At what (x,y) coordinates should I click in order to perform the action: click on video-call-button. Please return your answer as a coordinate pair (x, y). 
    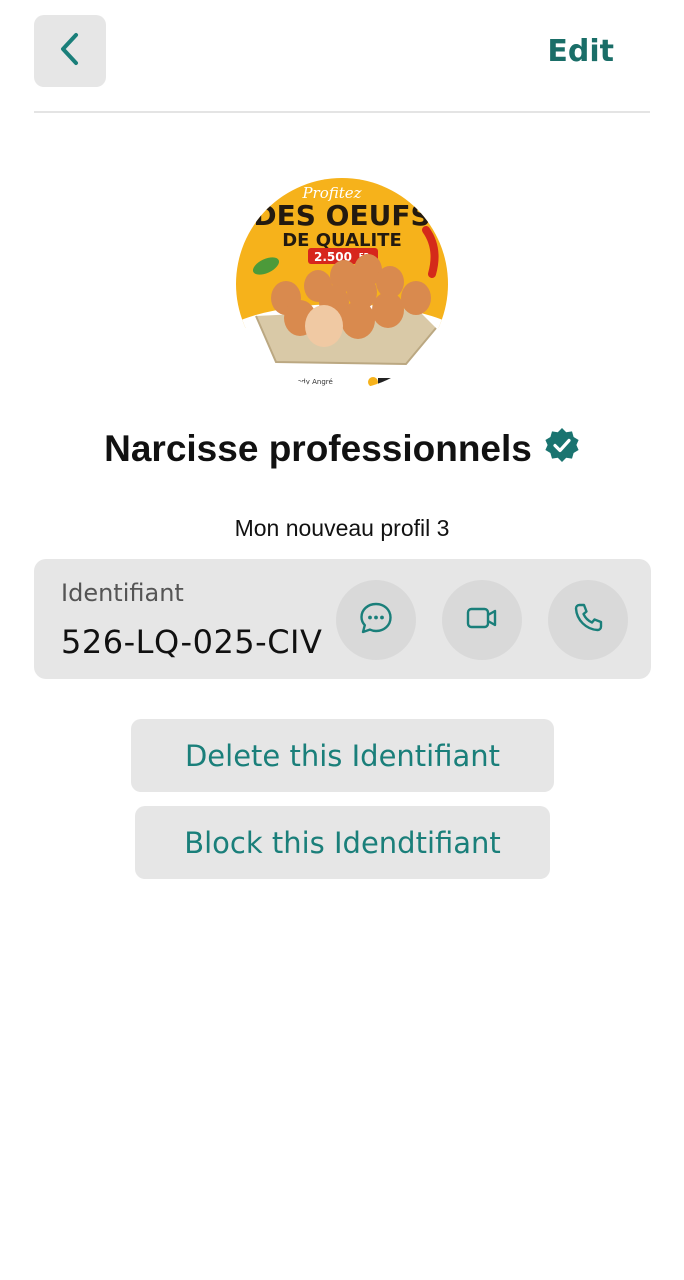
    Looking at the image, I should click on (482, 620).